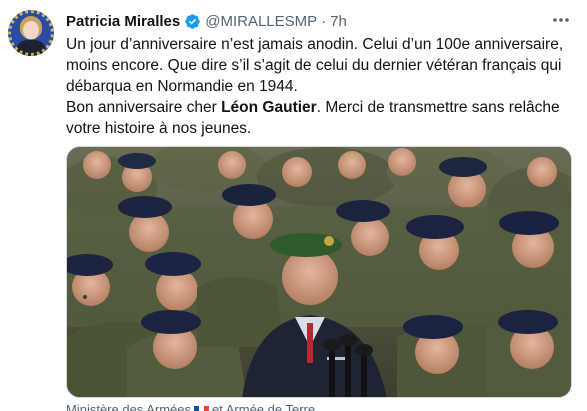 The height and width of the screenshot is (411, 587). What do you see at coordinates (269, 107) in the screenshot?
I see `mention-name: Léon Gautier` at bounding box center [269, 107].